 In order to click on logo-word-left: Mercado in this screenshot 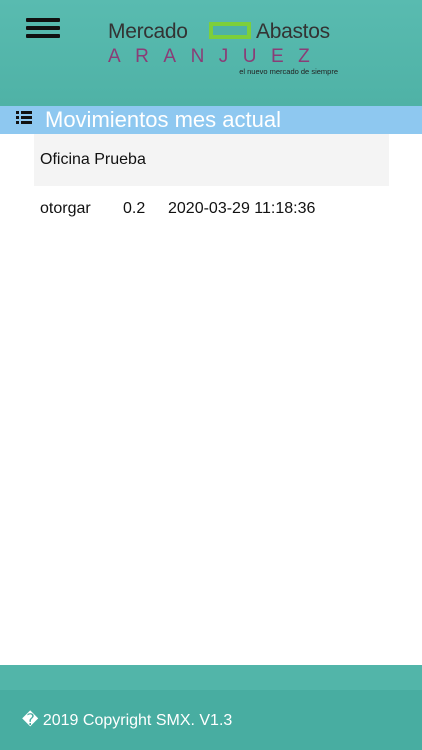, I will do `click(148, 31)`.